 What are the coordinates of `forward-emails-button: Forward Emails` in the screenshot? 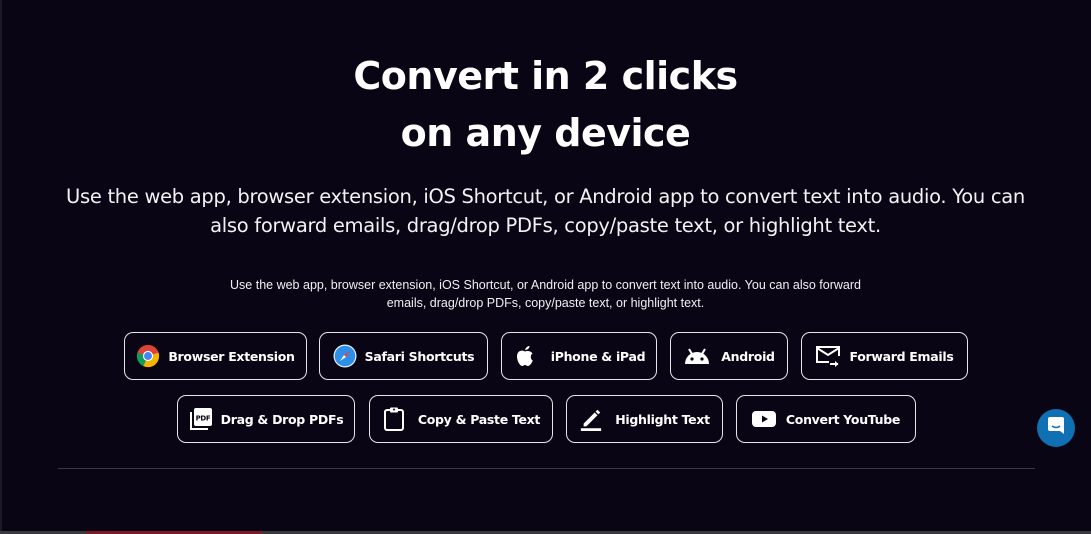 It's located at (884, 356).